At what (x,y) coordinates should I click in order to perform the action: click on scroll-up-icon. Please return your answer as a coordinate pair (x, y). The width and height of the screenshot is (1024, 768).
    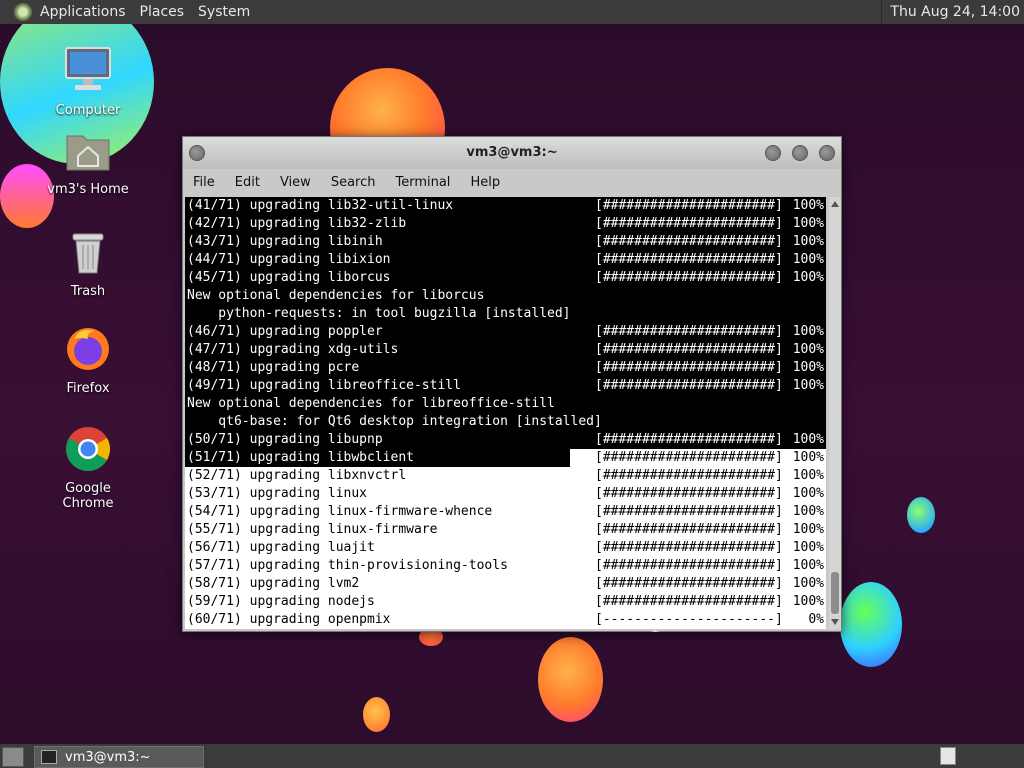
    Looking at the image, I should click on (835, 204).